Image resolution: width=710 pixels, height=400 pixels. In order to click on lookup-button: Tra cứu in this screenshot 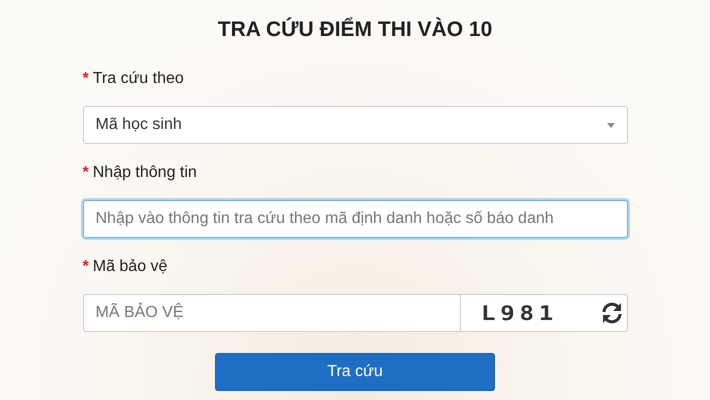, I will do `click(355, 372)`.